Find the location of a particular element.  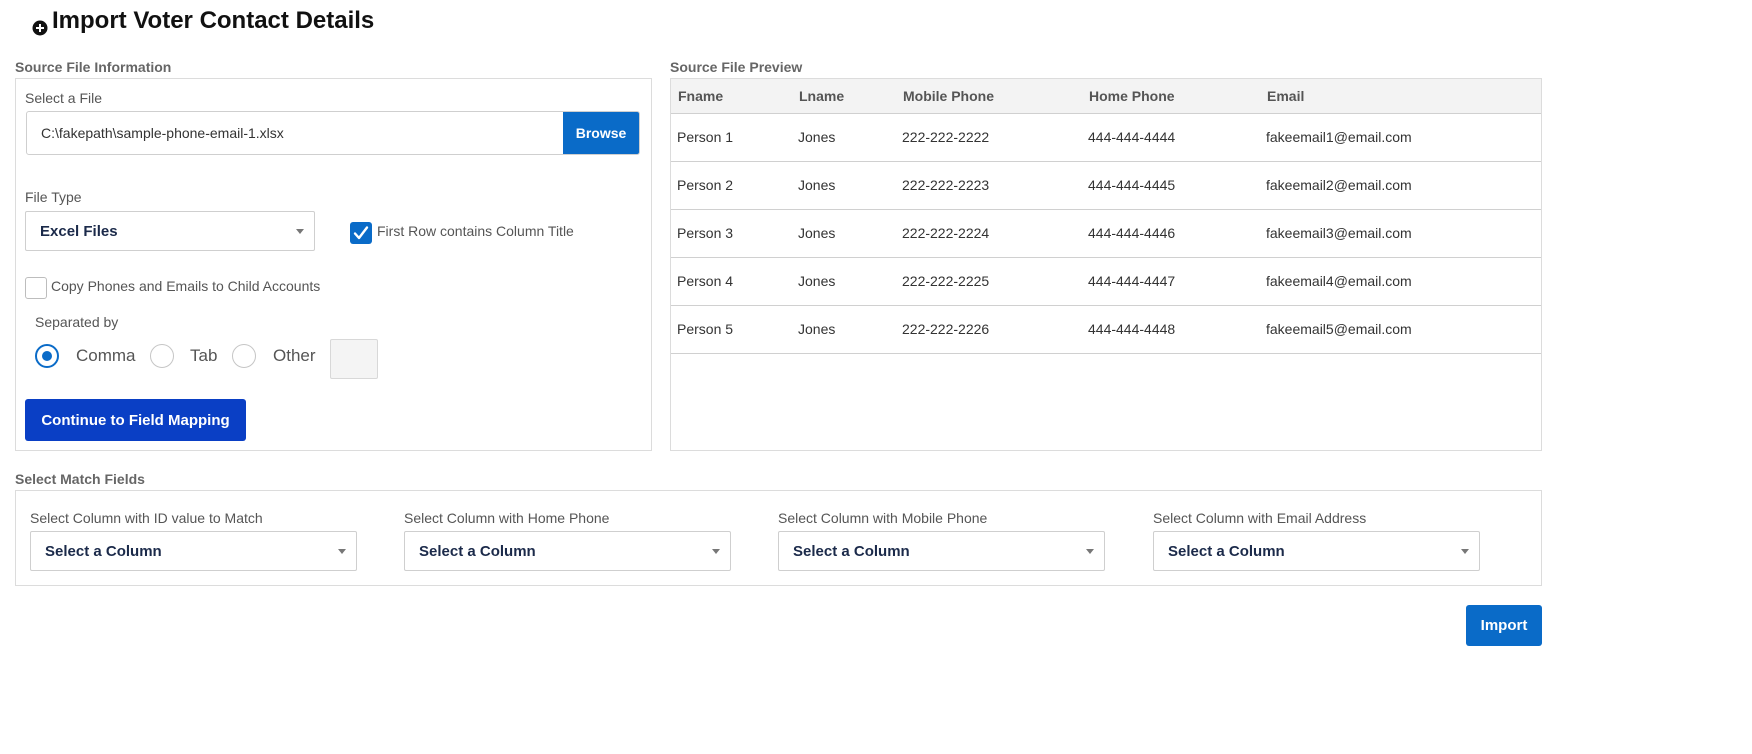

plus-circle-icon is located at coordinates (40, 25).